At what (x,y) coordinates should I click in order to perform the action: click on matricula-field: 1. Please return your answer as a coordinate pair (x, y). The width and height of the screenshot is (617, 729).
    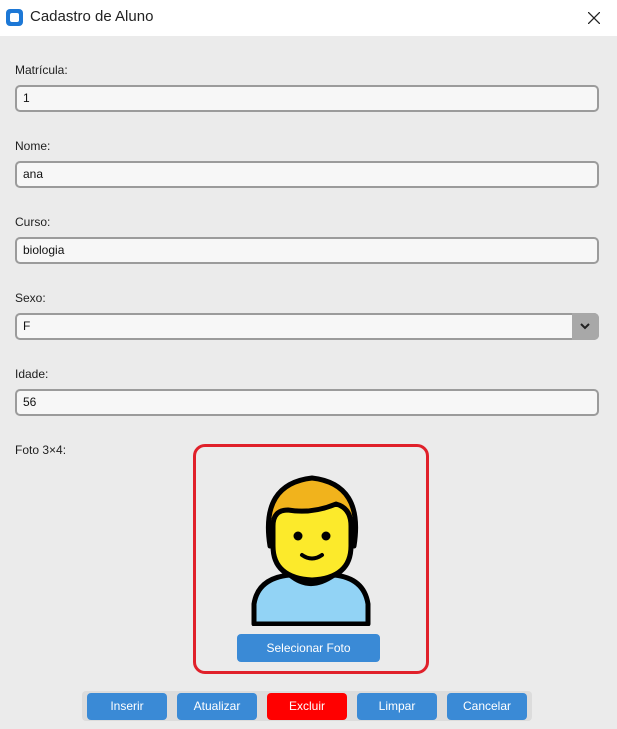
    Looking at the image, I should click on (307, 98).